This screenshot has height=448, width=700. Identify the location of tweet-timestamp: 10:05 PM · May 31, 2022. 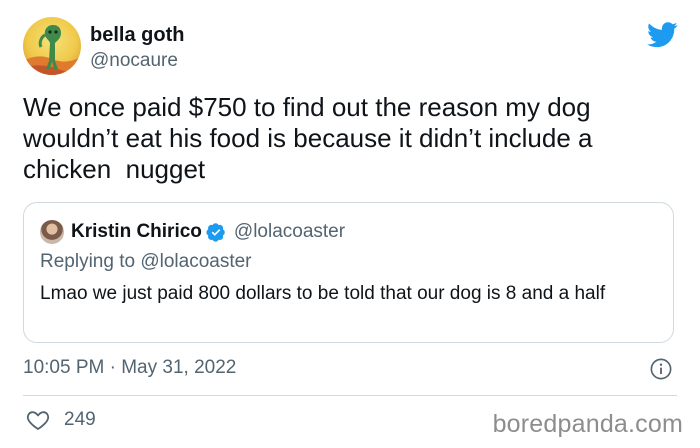
(129, 368).